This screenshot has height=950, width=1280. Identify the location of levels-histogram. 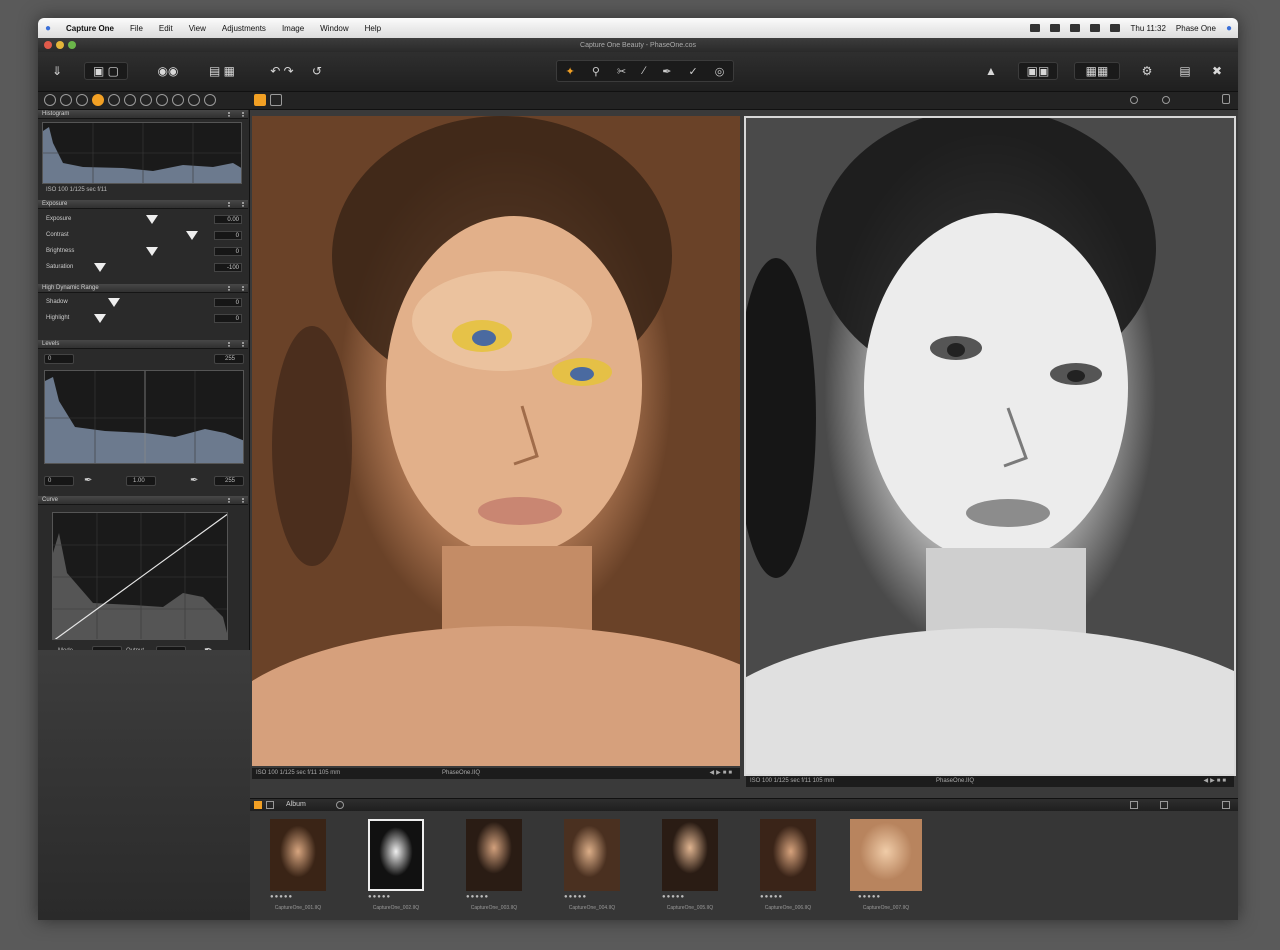
(144, 417).